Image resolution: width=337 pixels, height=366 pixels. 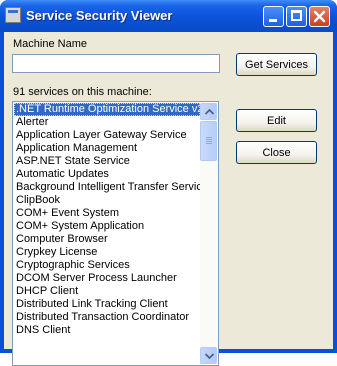 What do you see at coordinates (107, 187) in the screenshot?
I see `service-list-item: Background Intelligent Transfer Service` at bounding box center [107, 187].